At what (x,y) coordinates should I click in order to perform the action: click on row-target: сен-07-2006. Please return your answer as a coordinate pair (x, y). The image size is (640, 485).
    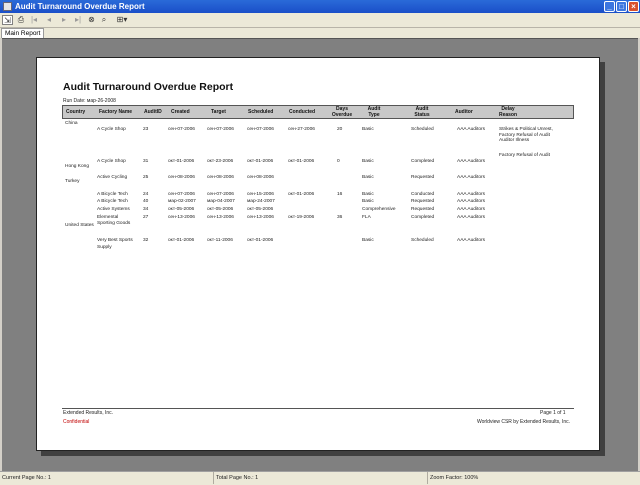
    Looking at the image, I should click on (220, 129).